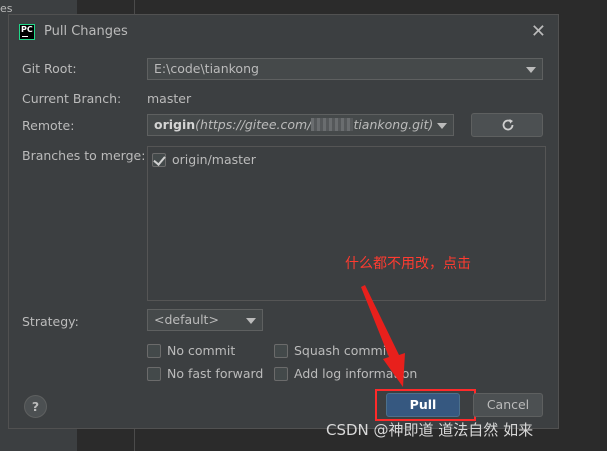 The height and width of the screenshot is (451, 607). What do you see at coordinates (281, 374) in the screenshot?
I see `add-log-information-checkbox` at bounding box center [281, 374].